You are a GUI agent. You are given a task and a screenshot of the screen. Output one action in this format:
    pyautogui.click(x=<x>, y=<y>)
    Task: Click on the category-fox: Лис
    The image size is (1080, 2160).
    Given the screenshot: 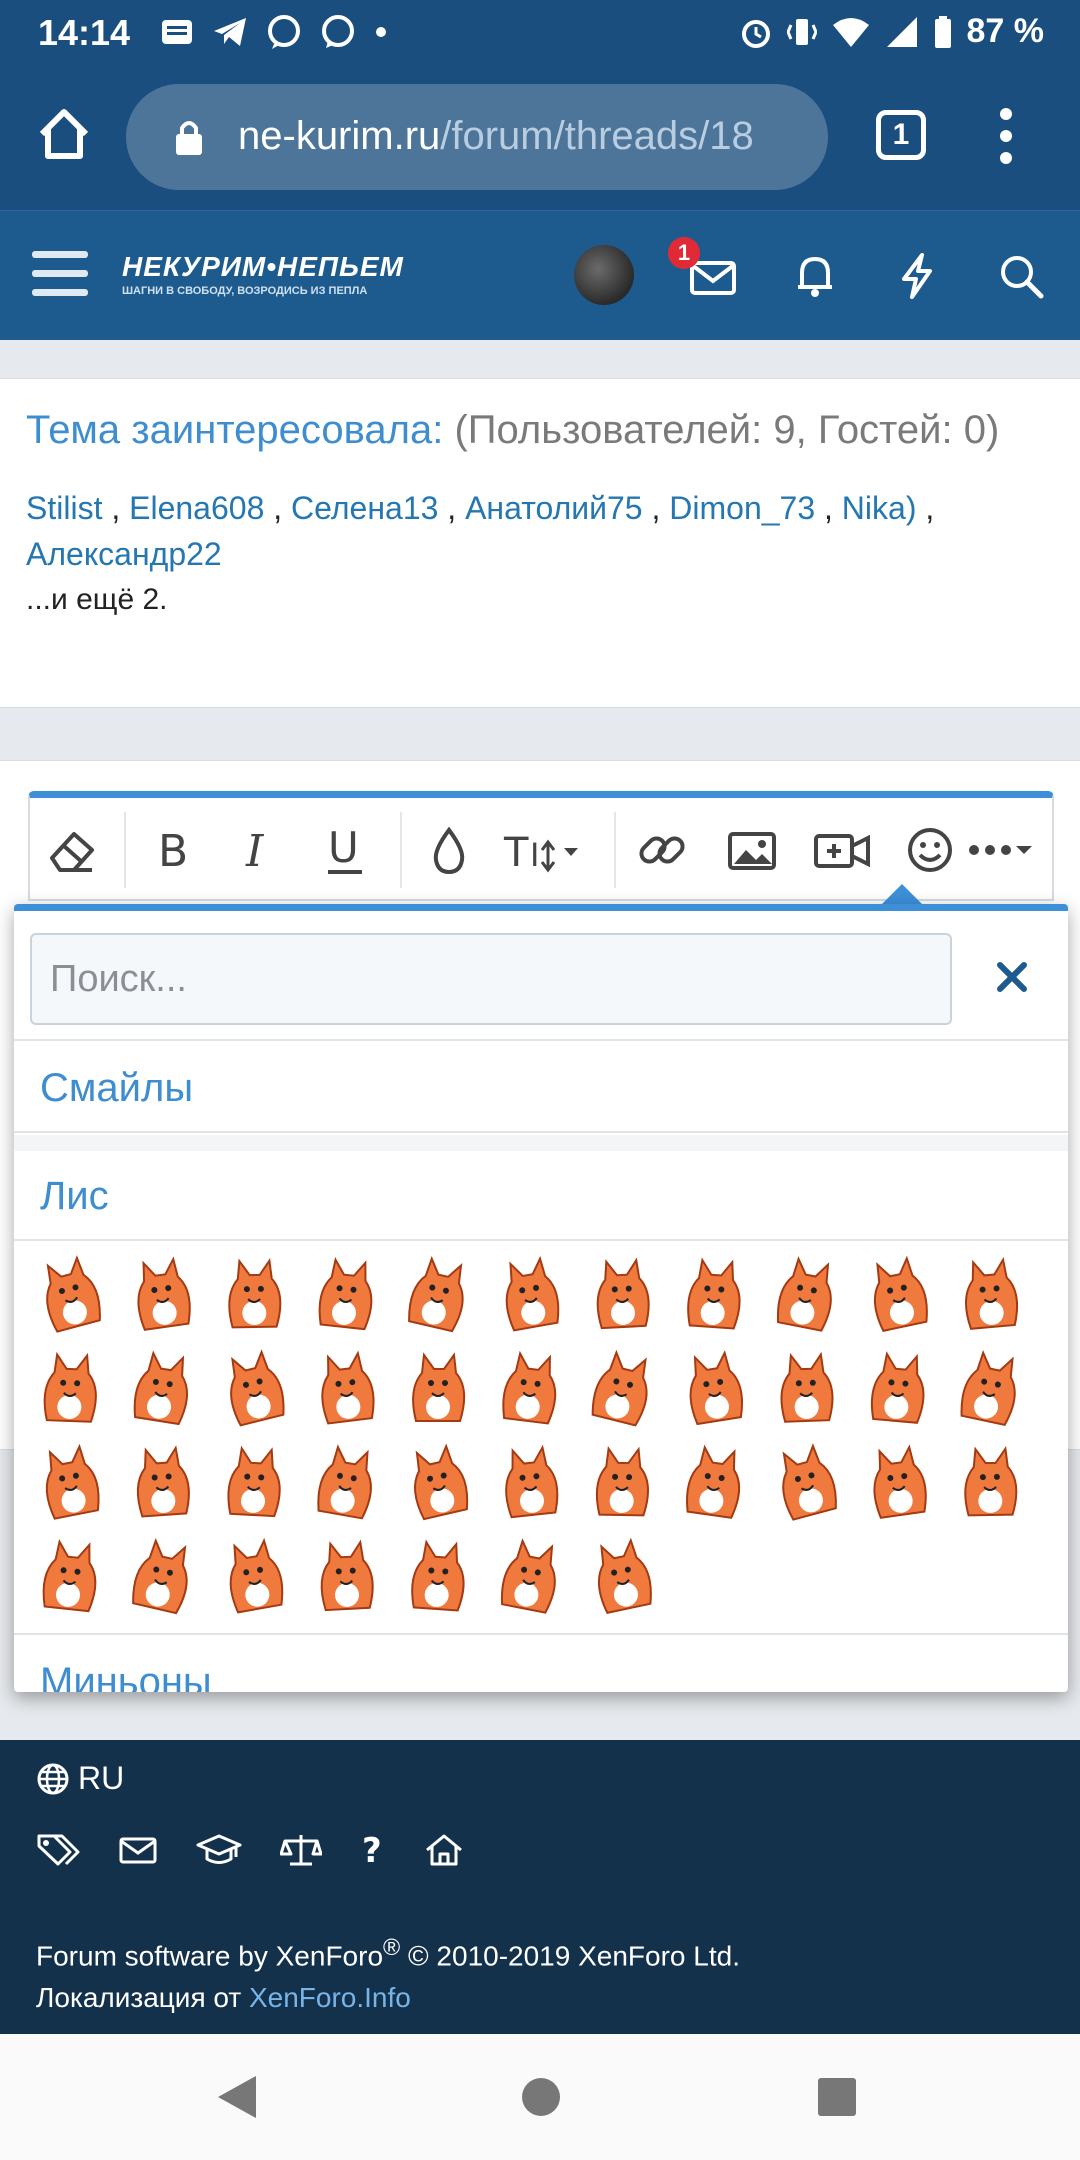 What is the action you would take?
    pyautogui.click(x=541, y=1196)
    